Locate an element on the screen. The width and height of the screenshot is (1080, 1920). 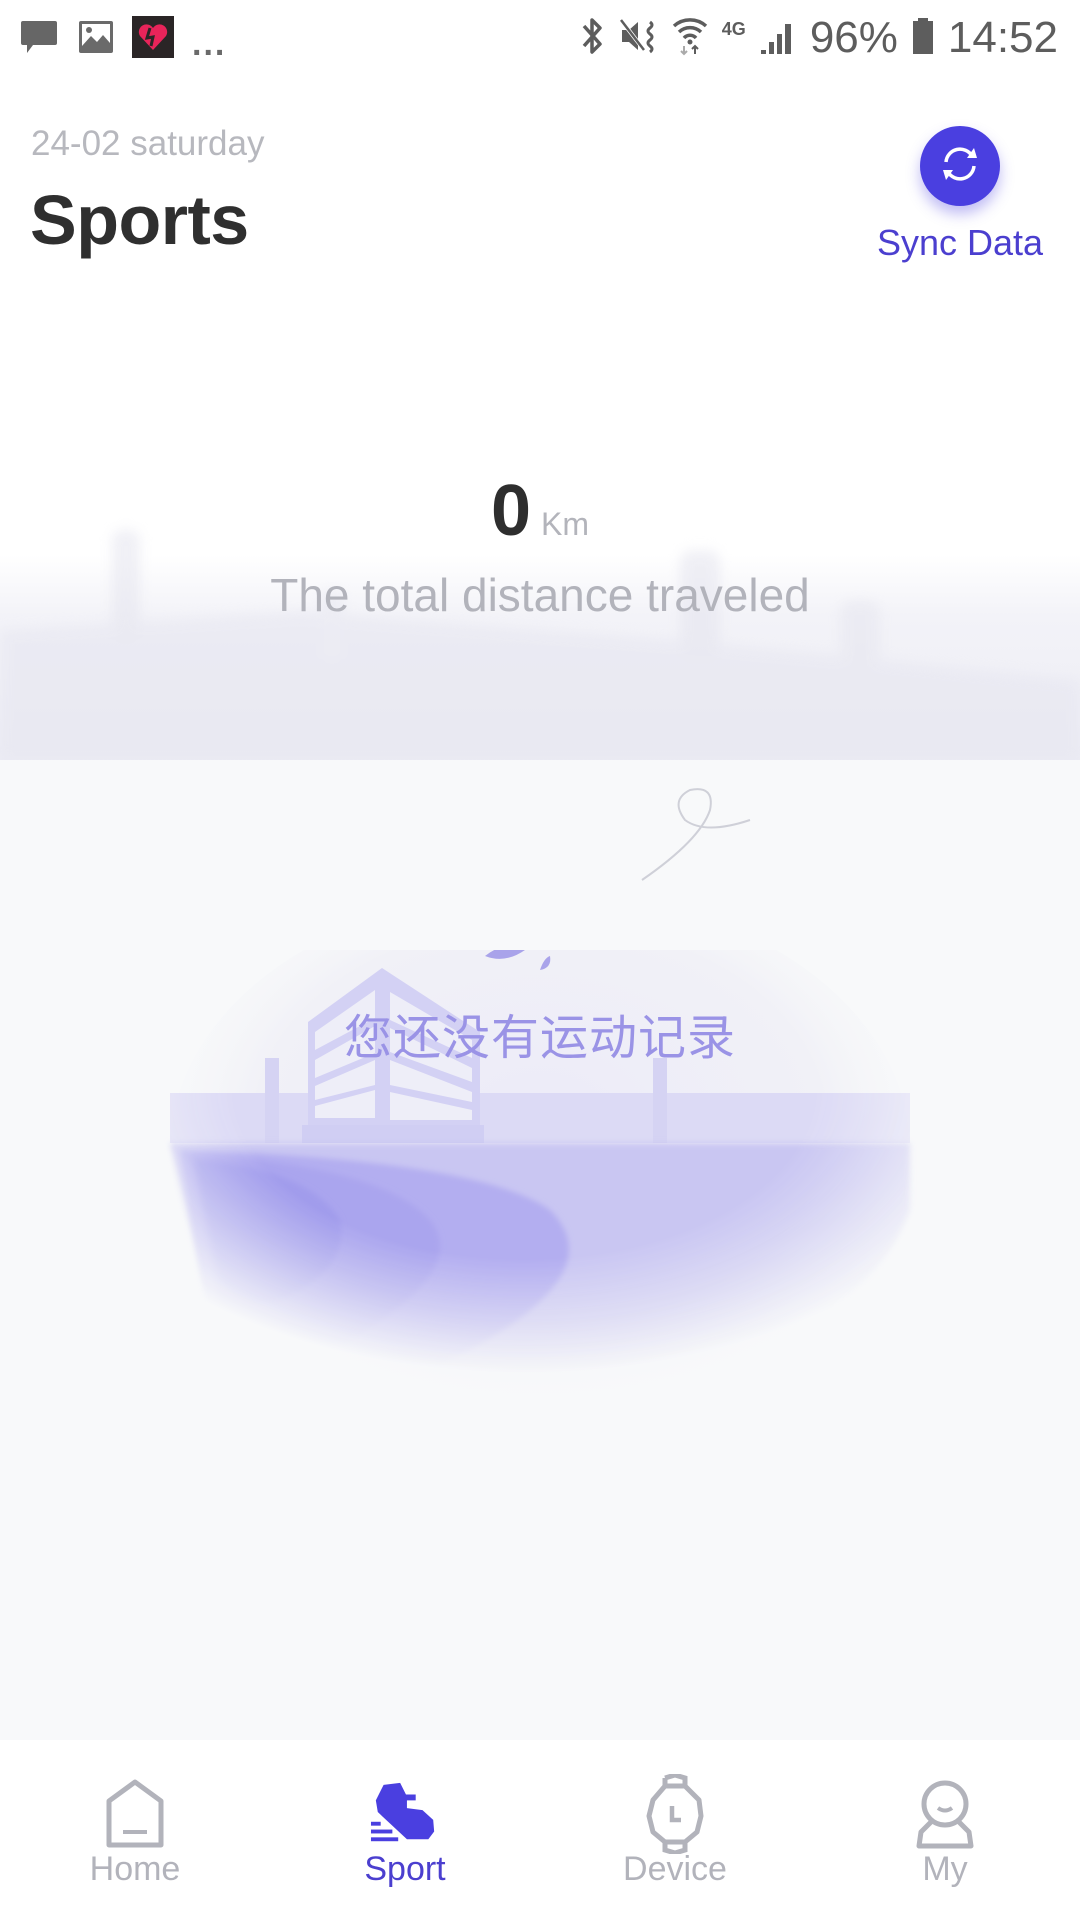
sync-icon is located at coordinates (960, 166).